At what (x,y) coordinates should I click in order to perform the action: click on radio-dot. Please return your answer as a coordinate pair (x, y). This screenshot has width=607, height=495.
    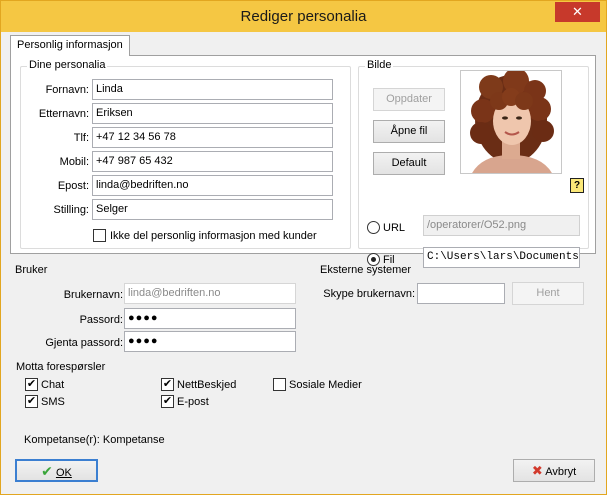
    Looking at the image, I should click on (373, 259).